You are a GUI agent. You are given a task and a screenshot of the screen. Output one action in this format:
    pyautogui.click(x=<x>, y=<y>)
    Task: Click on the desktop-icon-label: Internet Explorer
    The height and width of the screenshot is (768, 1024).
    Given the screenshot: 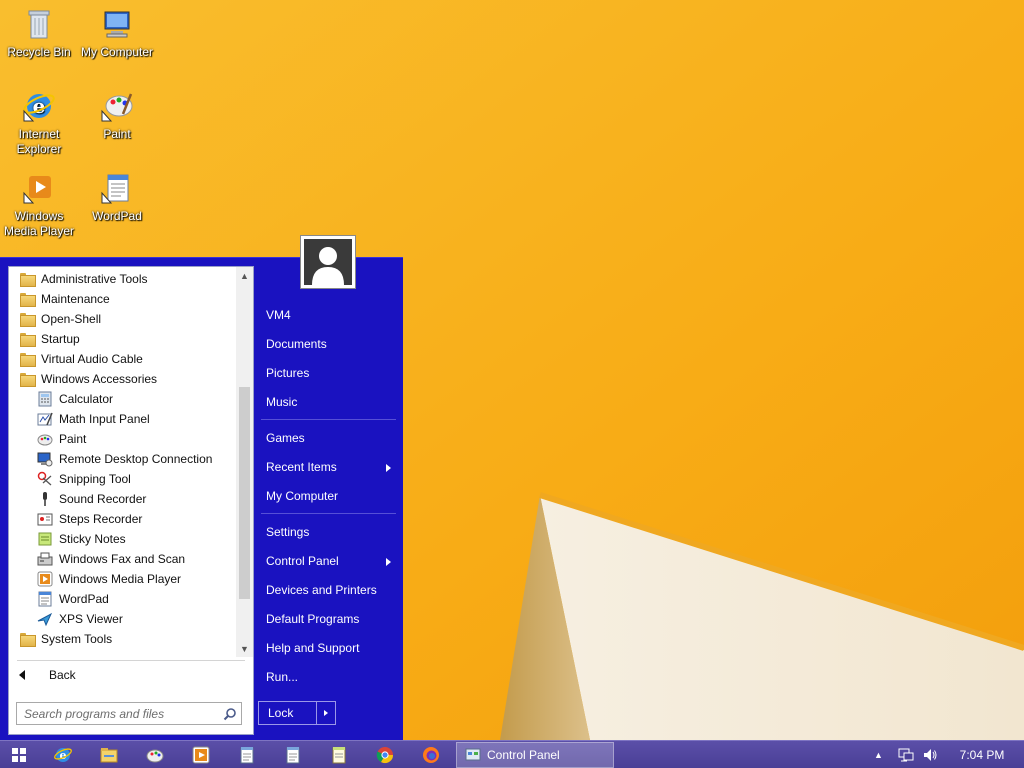 What is the action you would take?
    pyautogui.click(x=39, y=141)
    